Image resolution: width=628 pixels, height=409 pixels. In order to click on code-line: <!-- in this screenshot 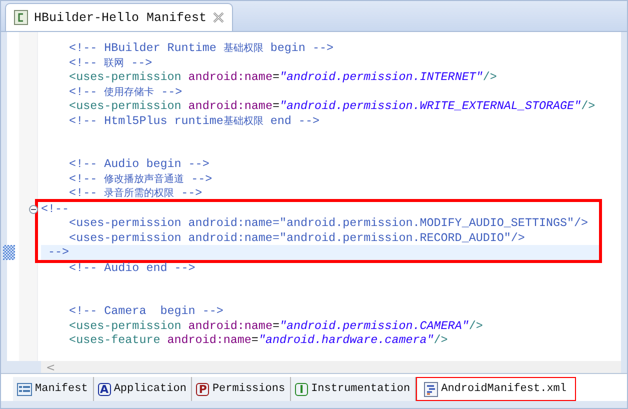, I will do `click(55, 209)`.